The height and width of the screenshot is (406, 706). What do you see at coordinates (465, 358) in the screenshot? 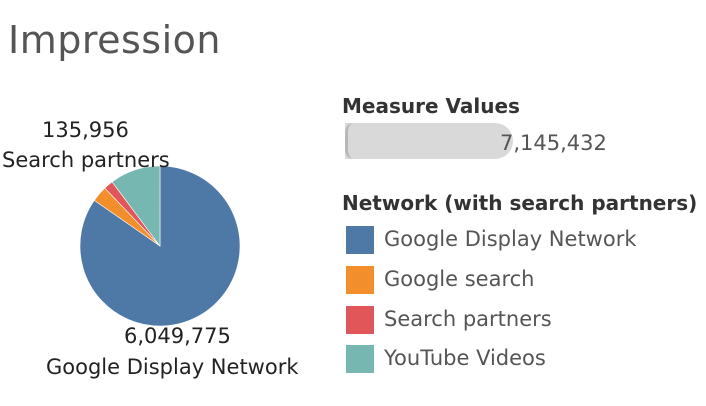
I see `legend-label: YouTube Videos` at bounding box center [465, 358].